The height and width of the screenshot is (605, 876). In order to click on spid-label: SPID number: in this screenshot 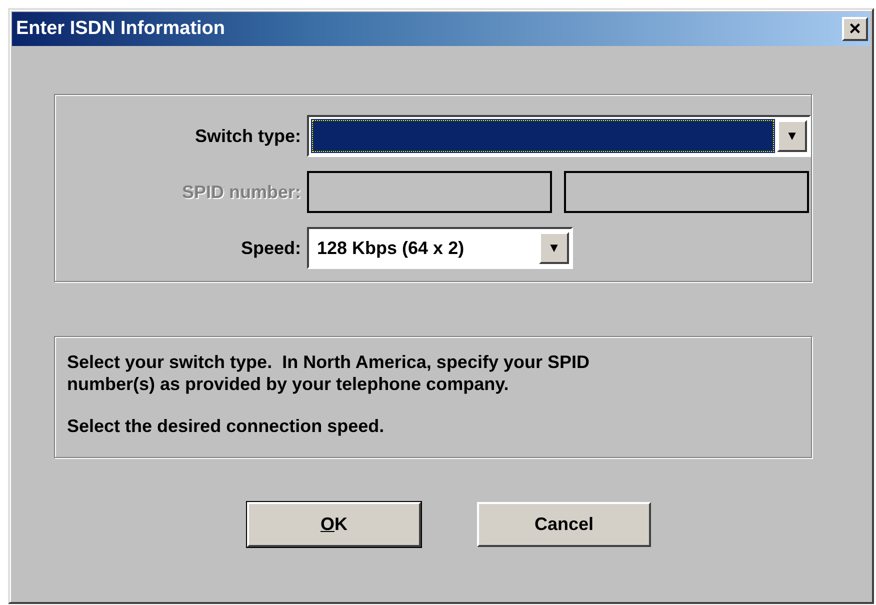, I will do `click(240, 192)`.